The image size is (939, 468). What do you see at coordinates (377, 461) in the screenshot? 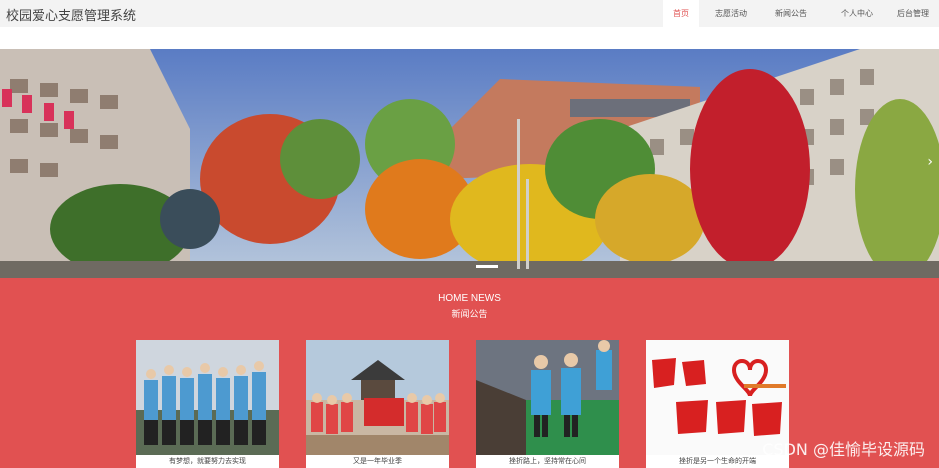
I see `news-card-caption: 又是一年毕业季` at bounding box center [377, 461].